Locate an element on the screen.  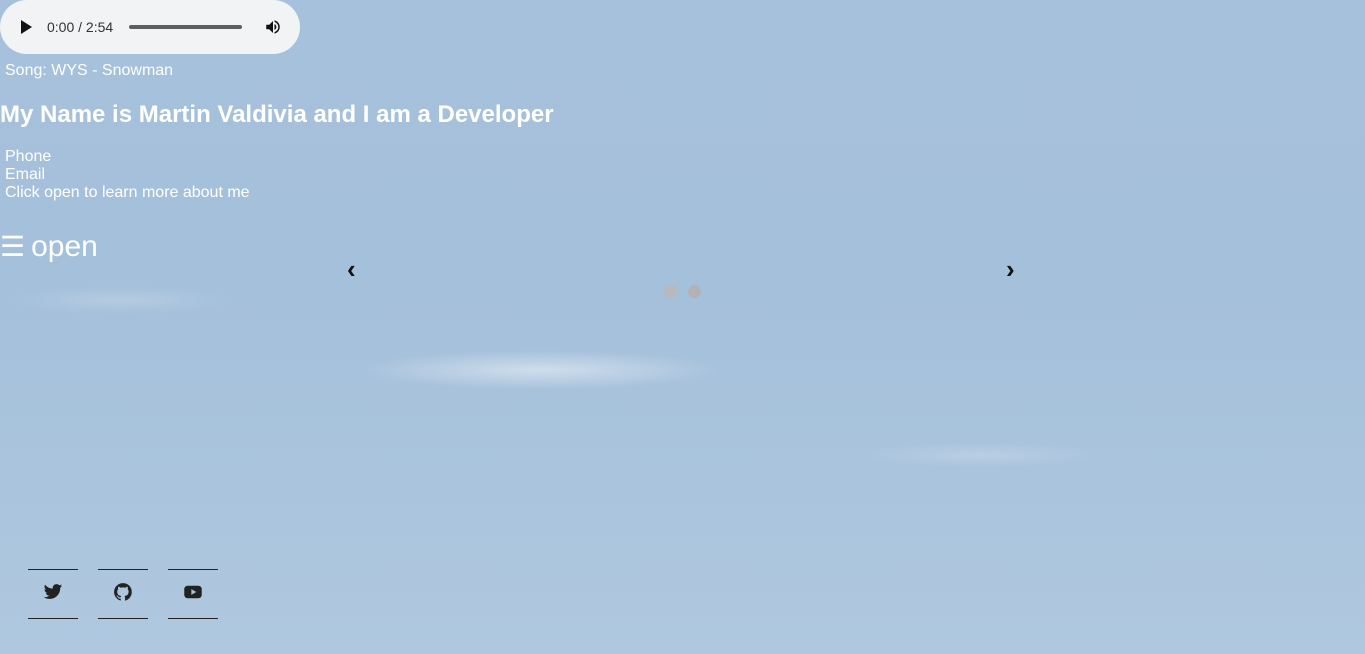
github-icon is located at coordinates (123, 594).